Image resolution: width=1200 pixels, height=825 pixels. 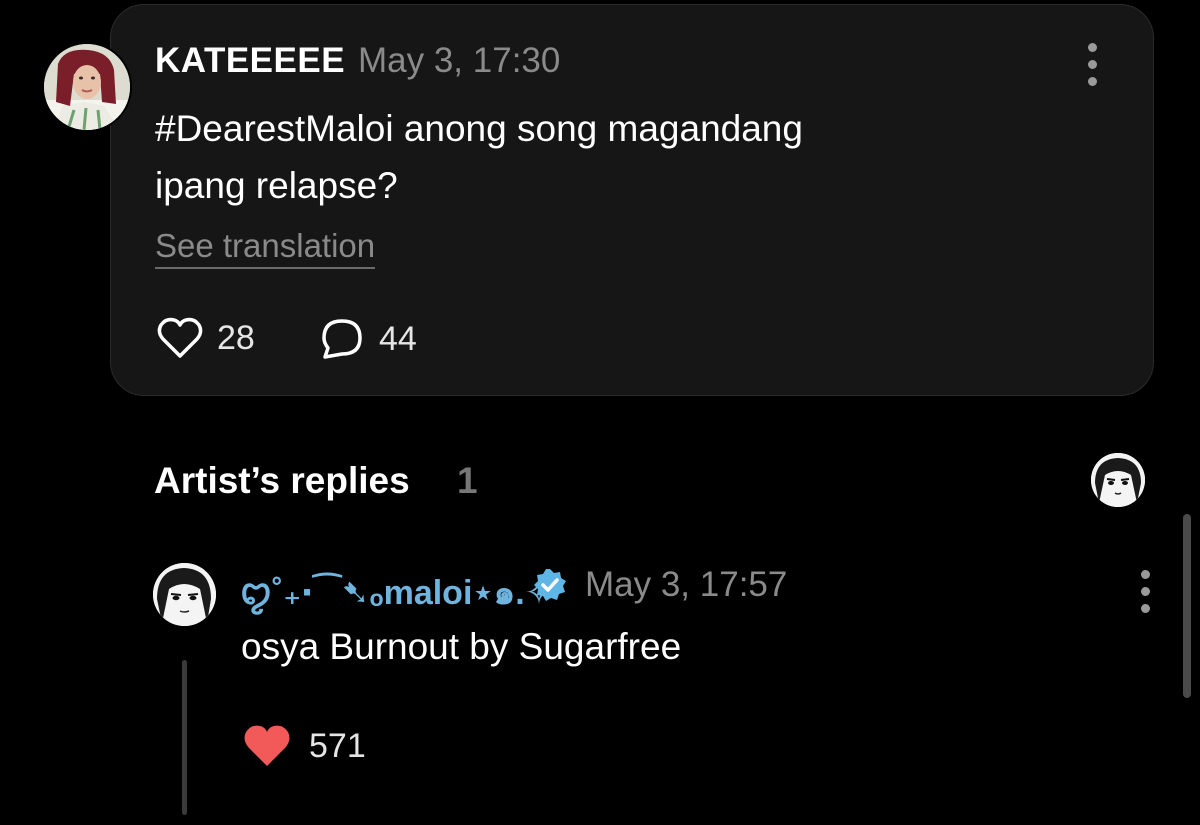 I want to click on thread-line, so click(x=184, y=737).